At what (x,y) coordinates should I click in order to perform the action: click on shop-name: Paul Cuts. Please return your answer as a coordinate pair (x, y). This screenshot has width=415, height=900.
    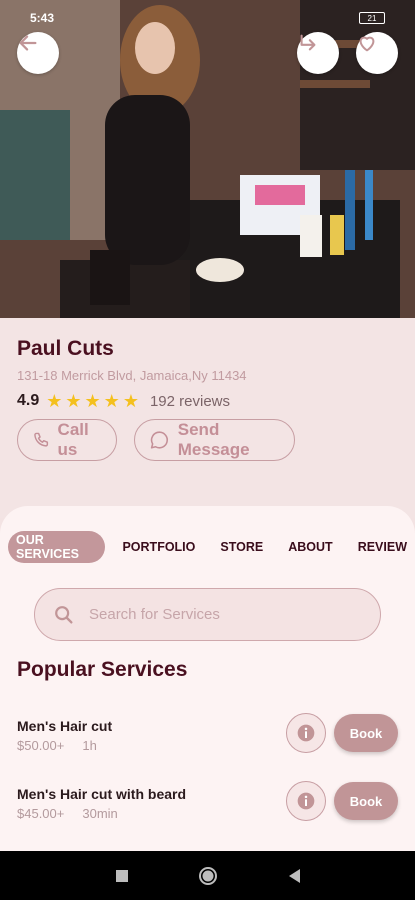
    Looking at the image, I should click on (65, 348).